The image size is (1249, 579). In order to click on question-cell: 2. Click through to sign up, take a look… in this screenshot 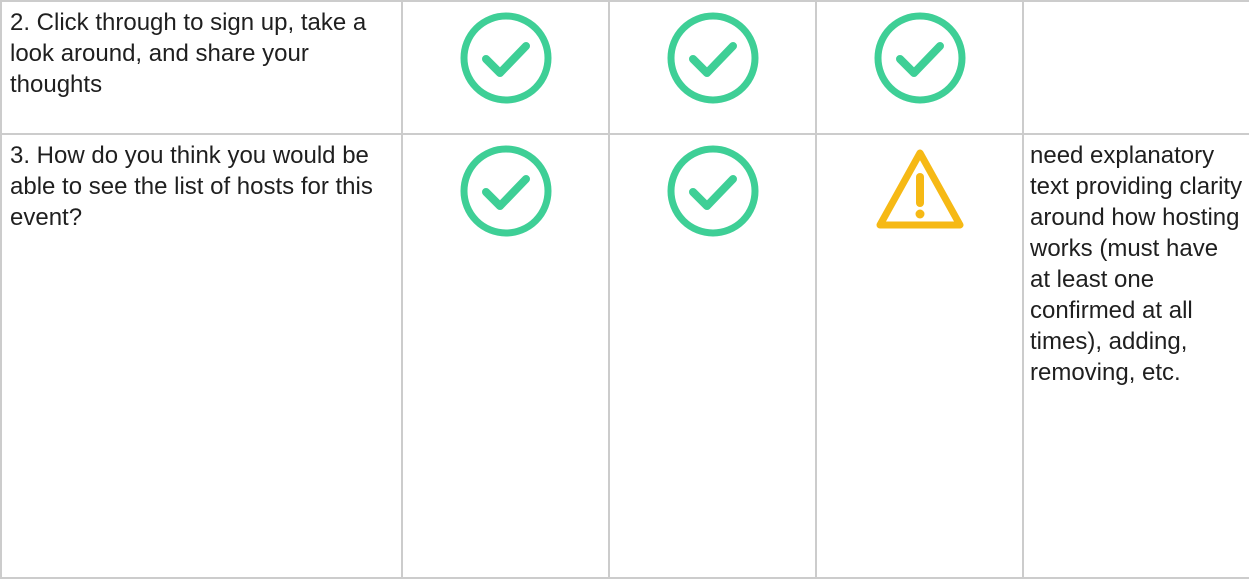, I will do `click(201, 67)`.